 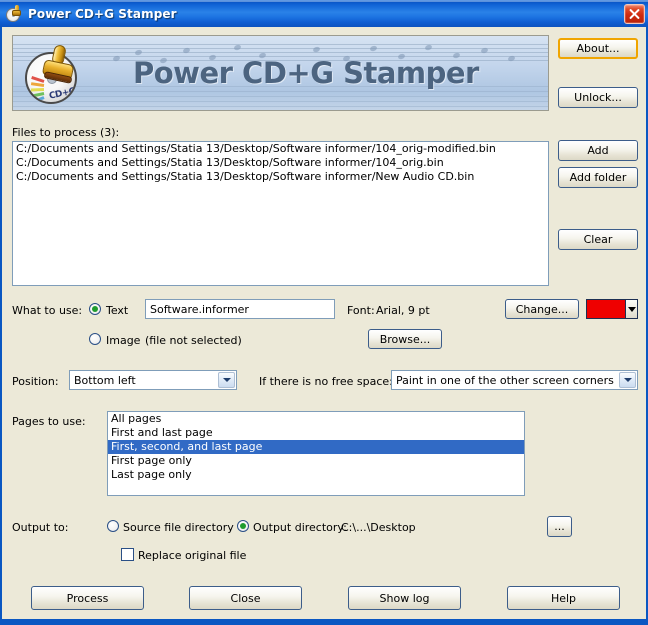 I want to click on help-button: Help, so click(x=563, y=598).